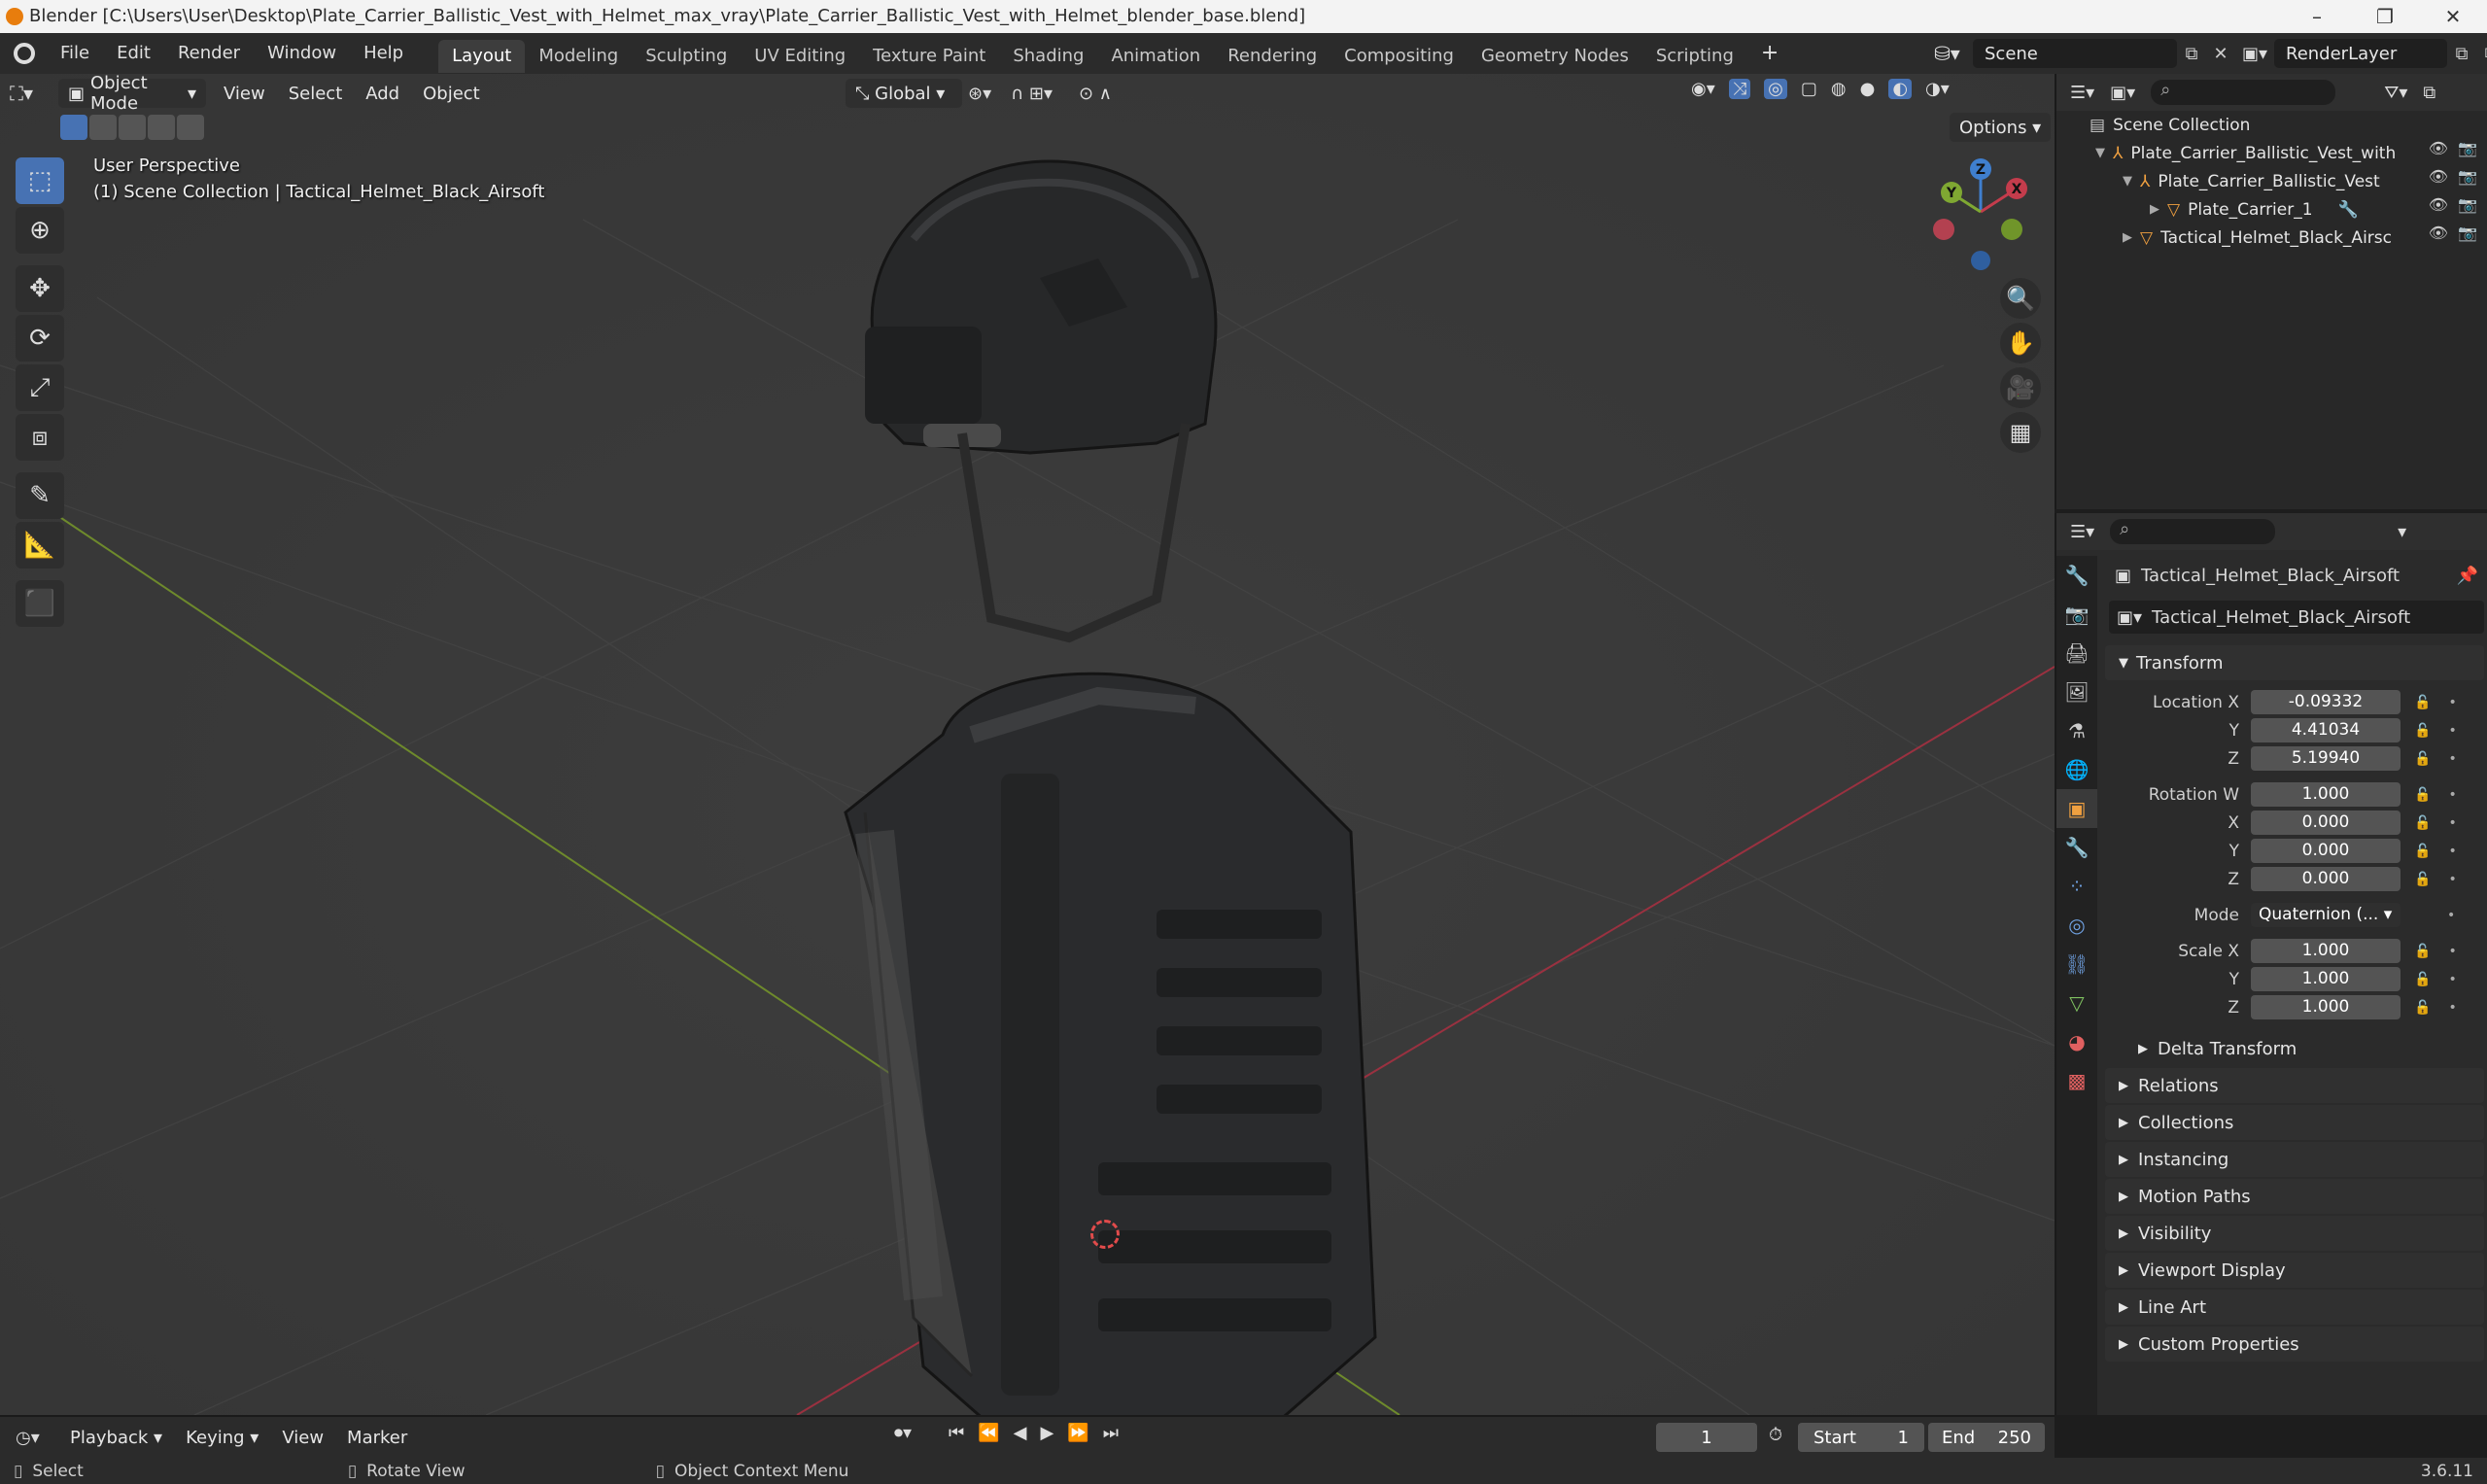 This screenshot has height=1484, width=2487. What do you see at coordinates (244, 94) in the screenshot?
I see `menu-view: View` at bounding box center [244, 94].